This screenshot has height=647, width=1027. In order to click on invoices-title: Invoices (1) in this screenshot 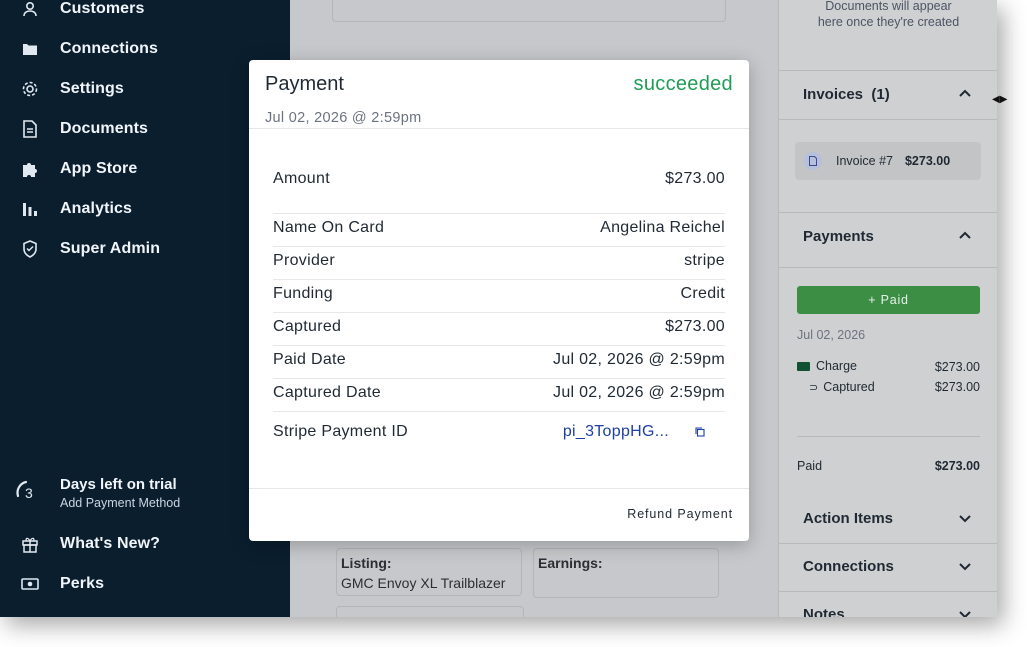, I will do `click(846, 94)`.